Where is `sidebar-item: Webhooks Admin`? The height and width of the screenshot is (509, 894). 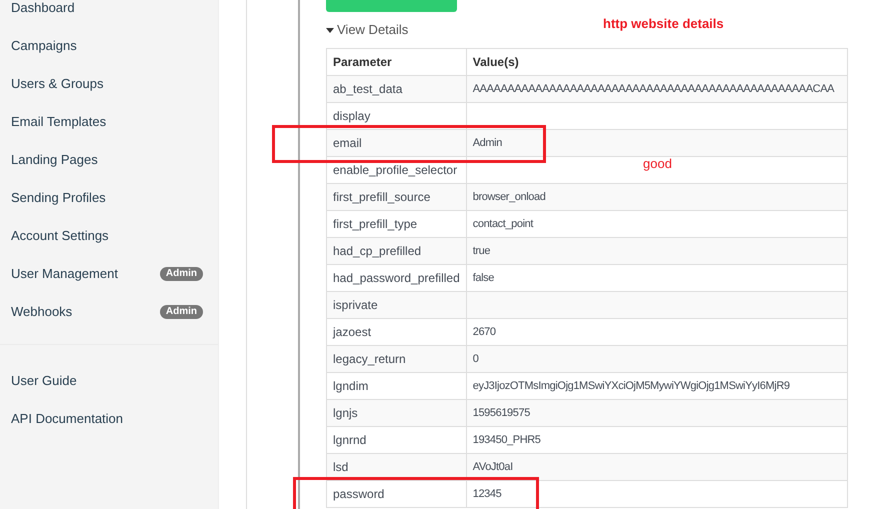
sidebar-item: Webhooks Admin is located at coordinates (109, 312).